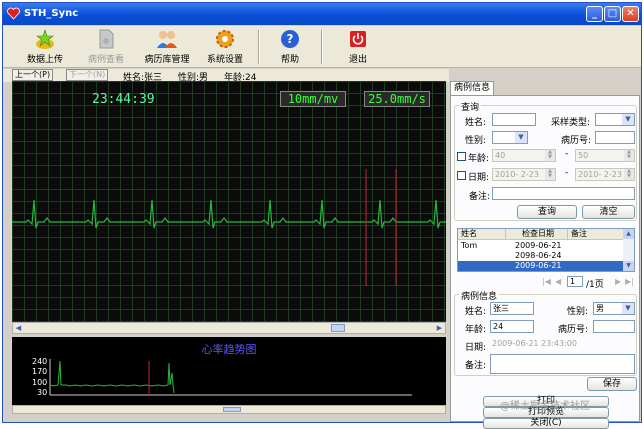 The image size is (644, 429). I want to click on save-button: 保存, so click(612, 384).